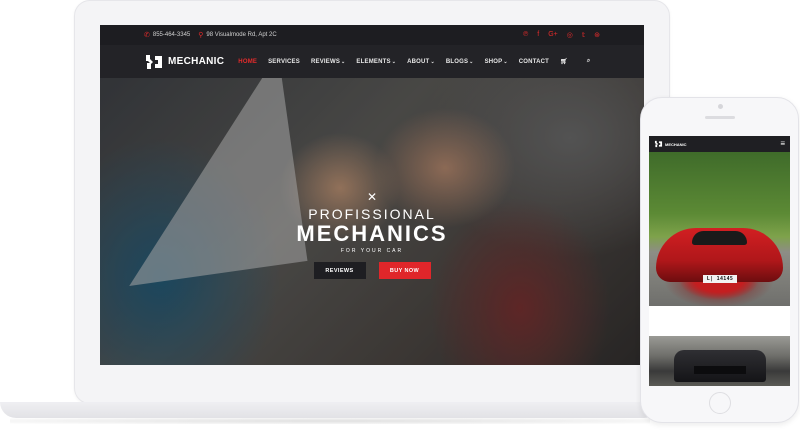 The height and width of the screenshot is (433, 800). I want to click on image-spacer, so click(719, 321).